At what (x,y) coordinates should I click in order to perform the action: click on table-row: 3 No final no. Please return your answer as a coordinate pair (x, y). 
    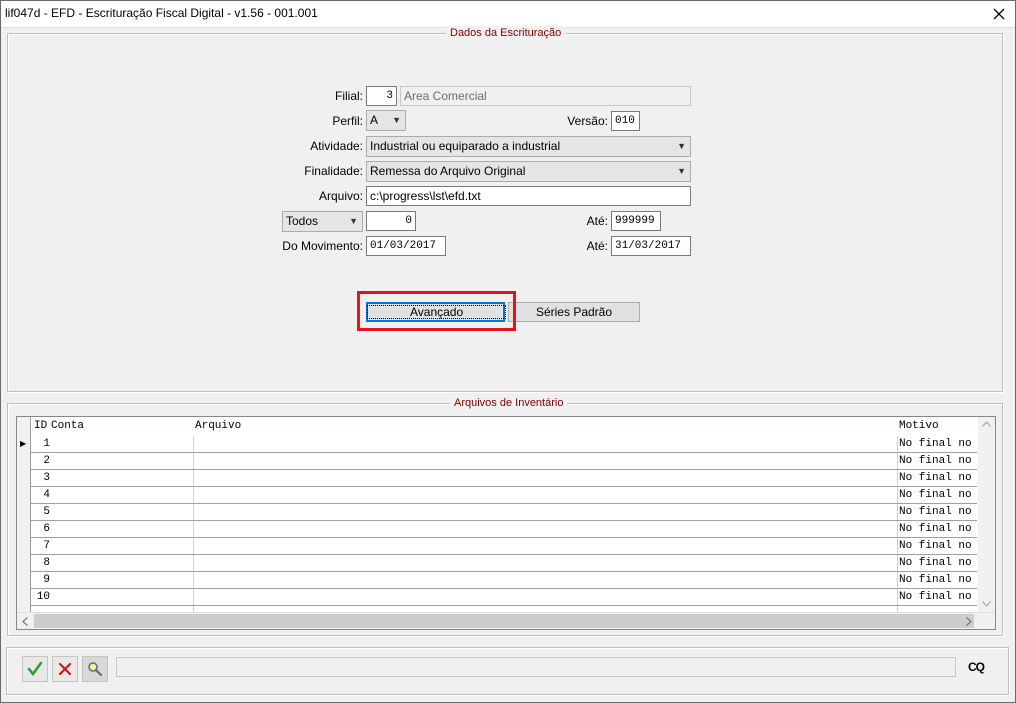
    Looking at the image, I should click on (497, 478).